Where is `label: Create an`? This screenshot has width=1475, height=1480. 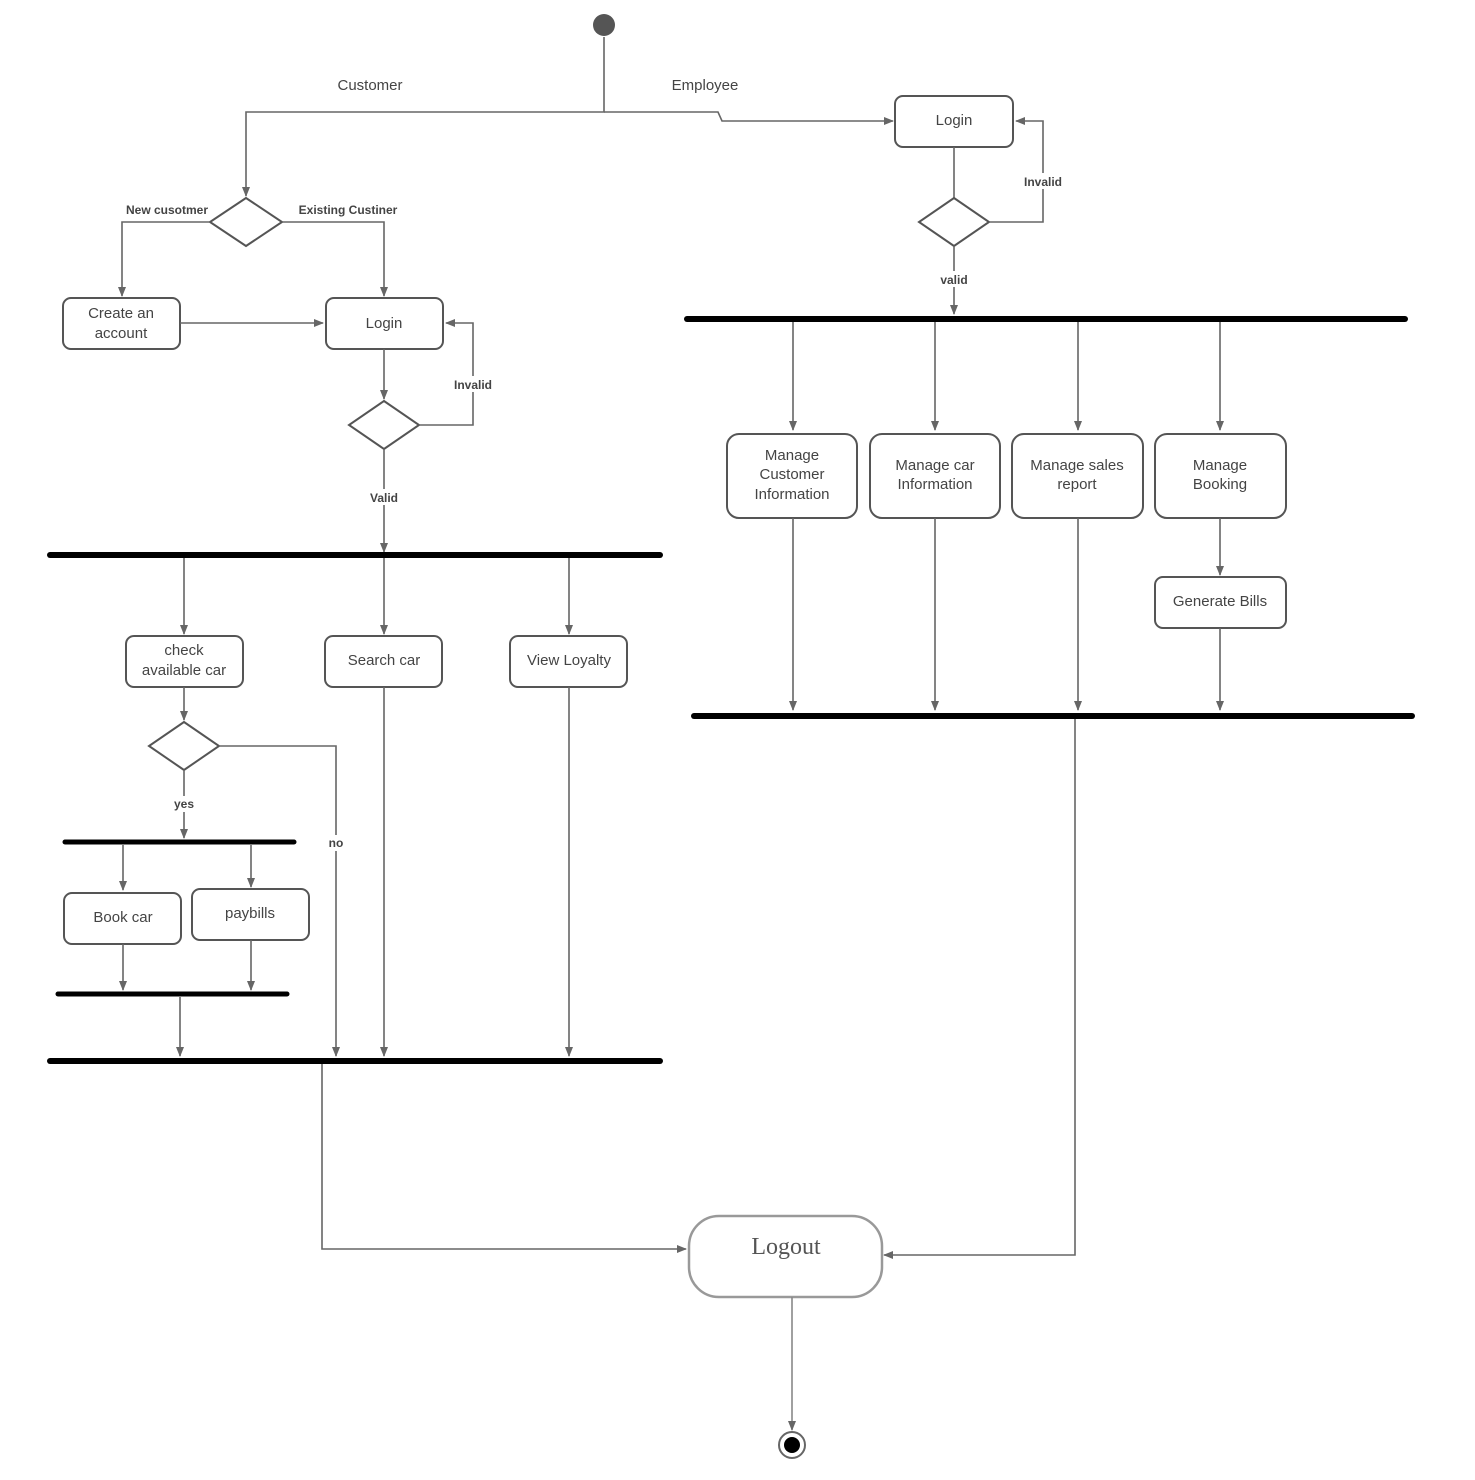
label: Create an is located at coordinates (121, 313).